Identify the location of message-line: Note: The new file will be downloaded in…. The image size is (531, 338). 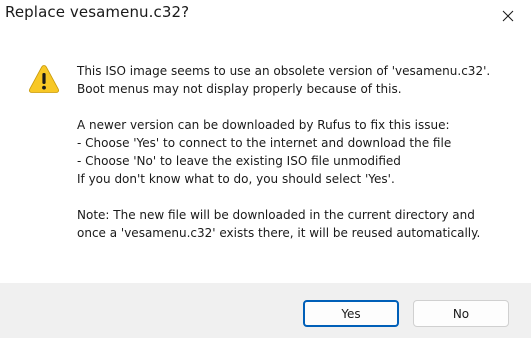
(276, 215).